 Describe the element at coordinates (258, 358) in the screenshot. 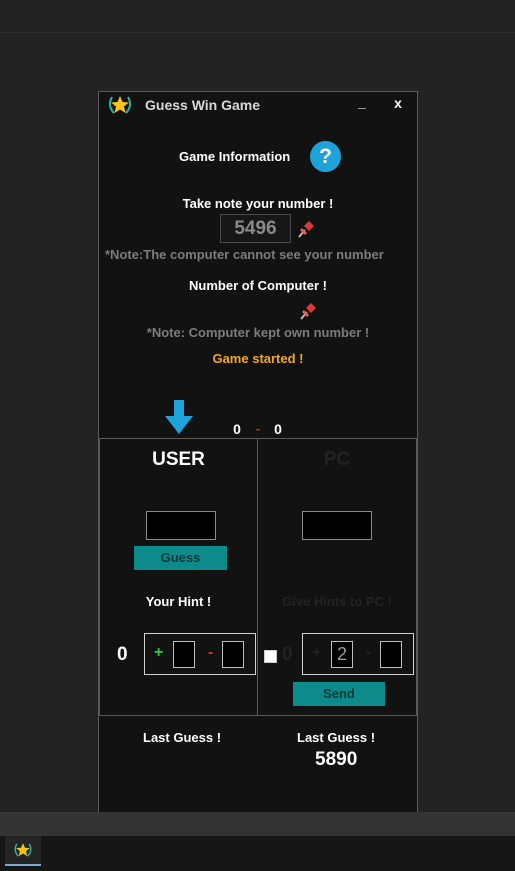

I see `game-status: Game started !` at that location.